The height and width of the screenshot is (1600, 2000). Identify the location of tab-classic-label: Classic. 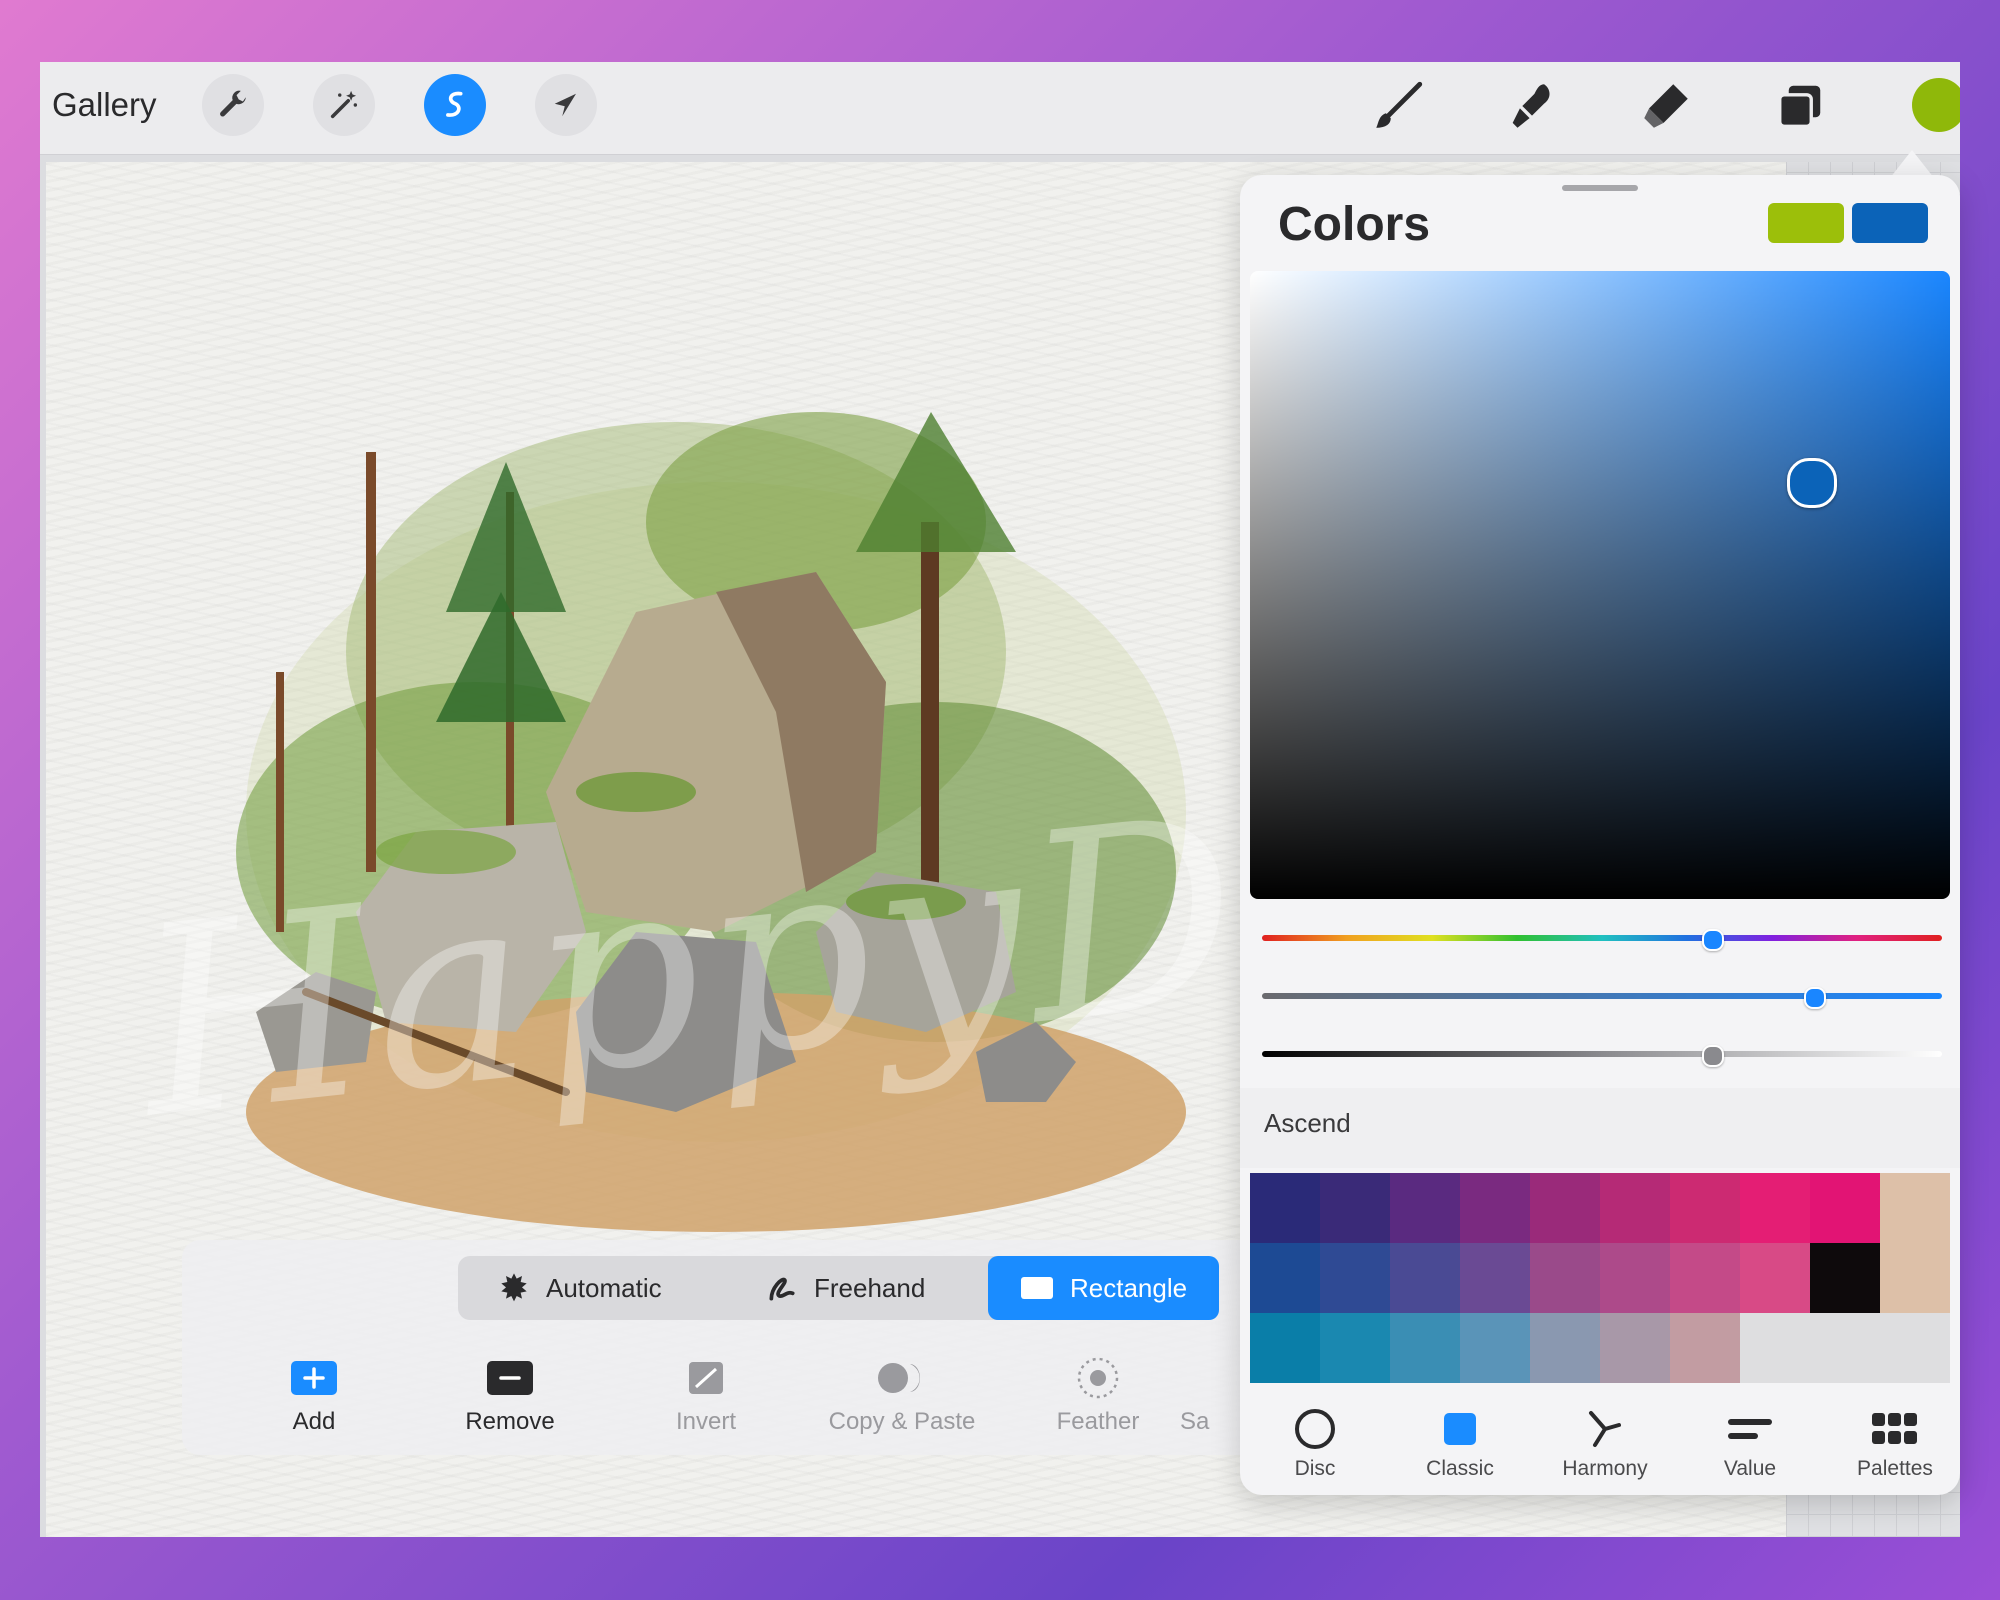
(1460, 1468).